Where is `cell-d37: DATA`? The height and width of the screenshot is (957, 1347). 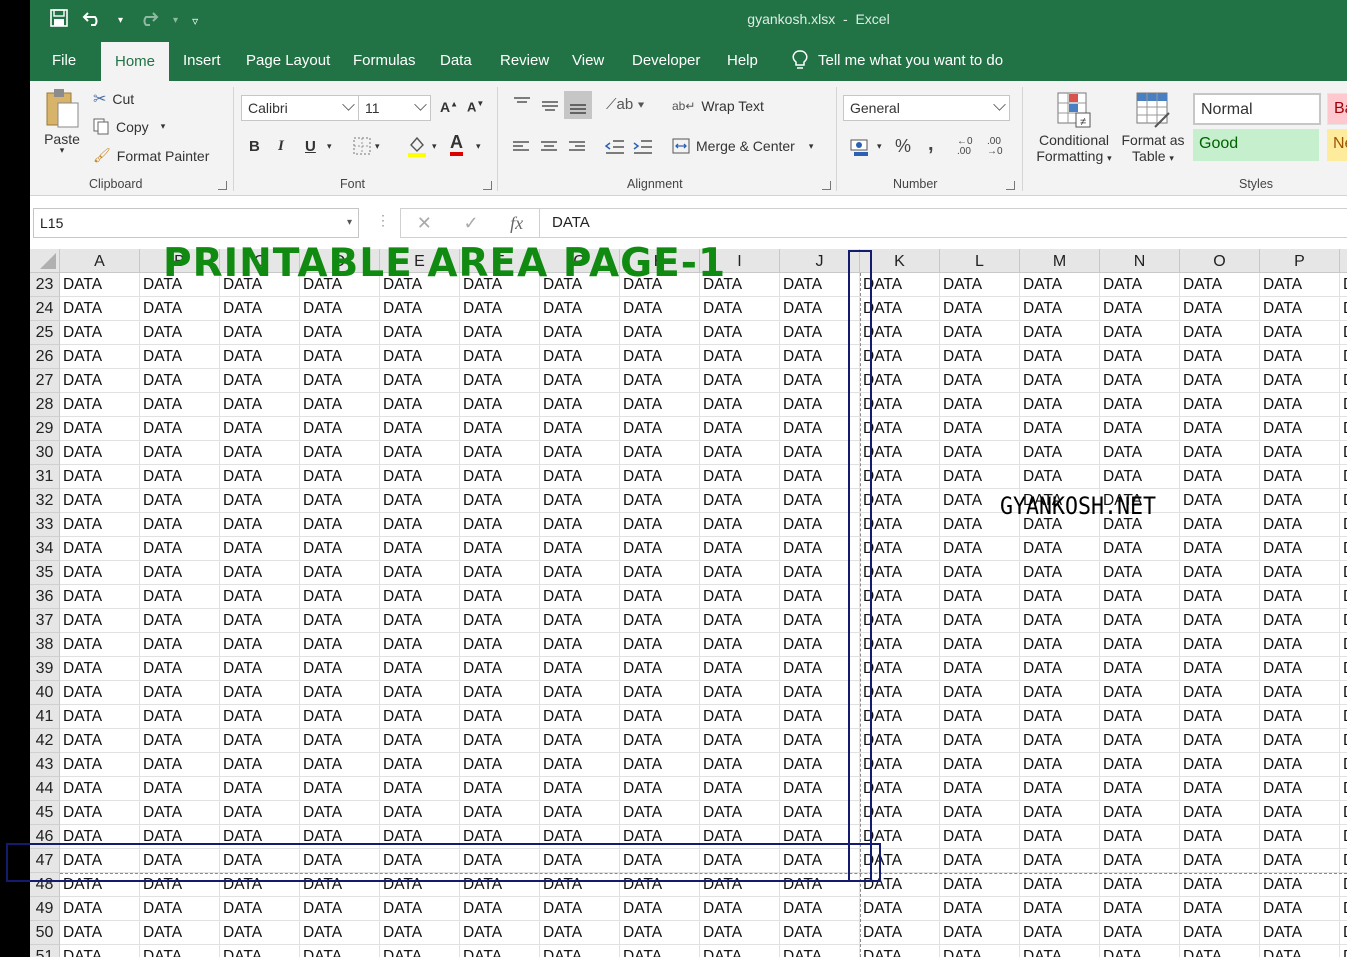
cell-d37: DATA is located at coordinates (340, 621).